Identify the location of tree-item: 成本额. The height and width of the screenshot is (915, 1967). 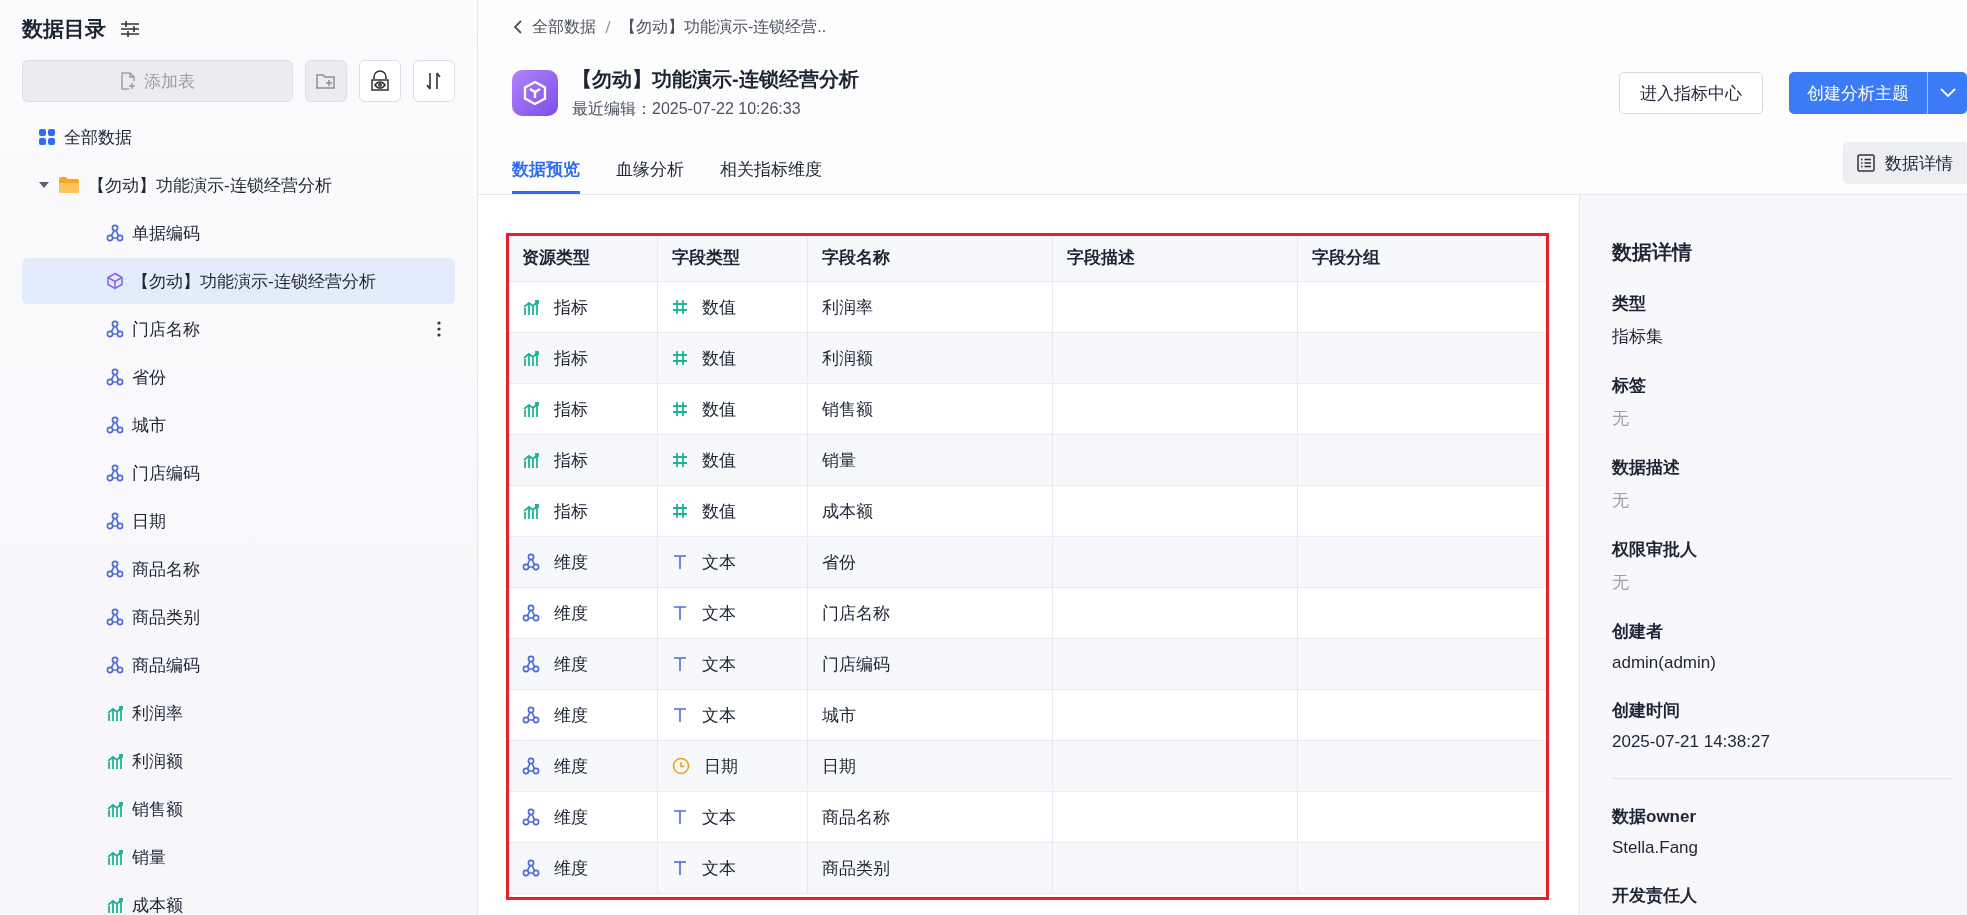
(238, 898).